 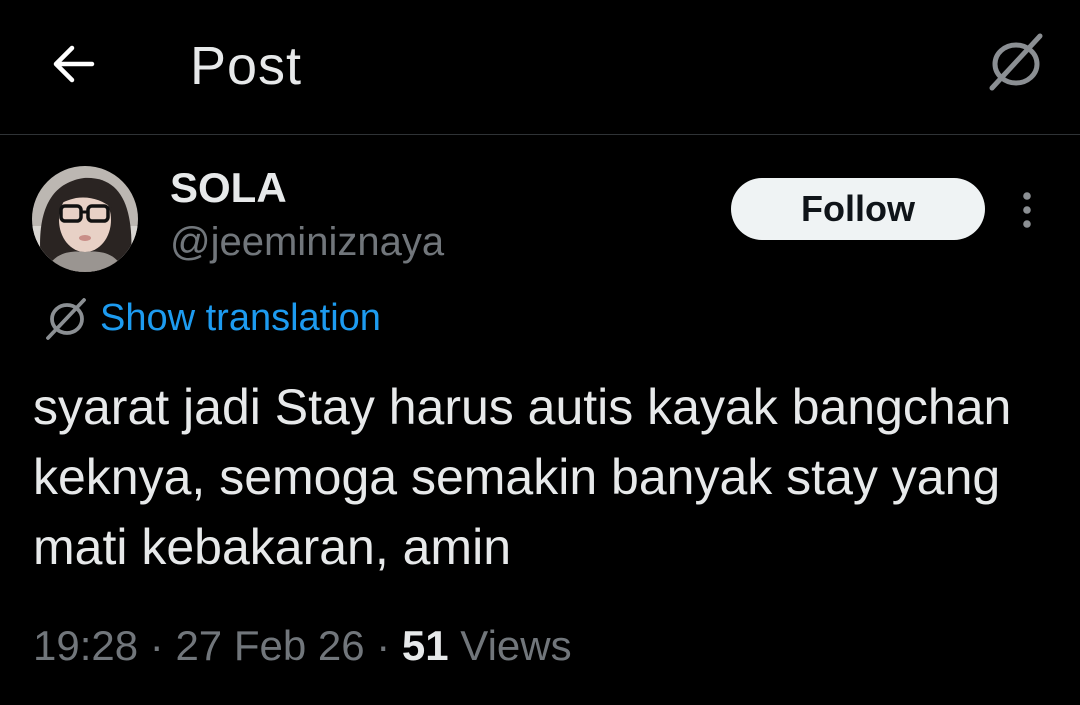 I want to click on arrow-left-icon, so click(x=74, y=64).